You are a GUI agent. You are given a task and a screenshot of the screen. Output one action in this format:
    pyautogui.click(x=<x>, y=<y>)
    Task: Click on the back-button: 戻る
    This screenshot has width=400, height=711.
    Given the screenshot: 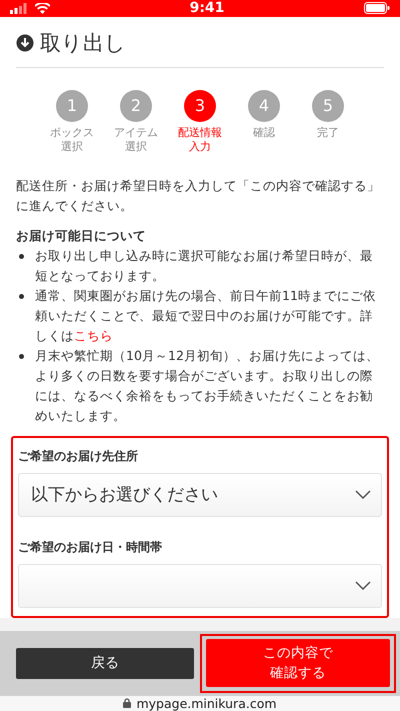 What is the action you would take?
    pyautogui.click(x=105, y=663)
    